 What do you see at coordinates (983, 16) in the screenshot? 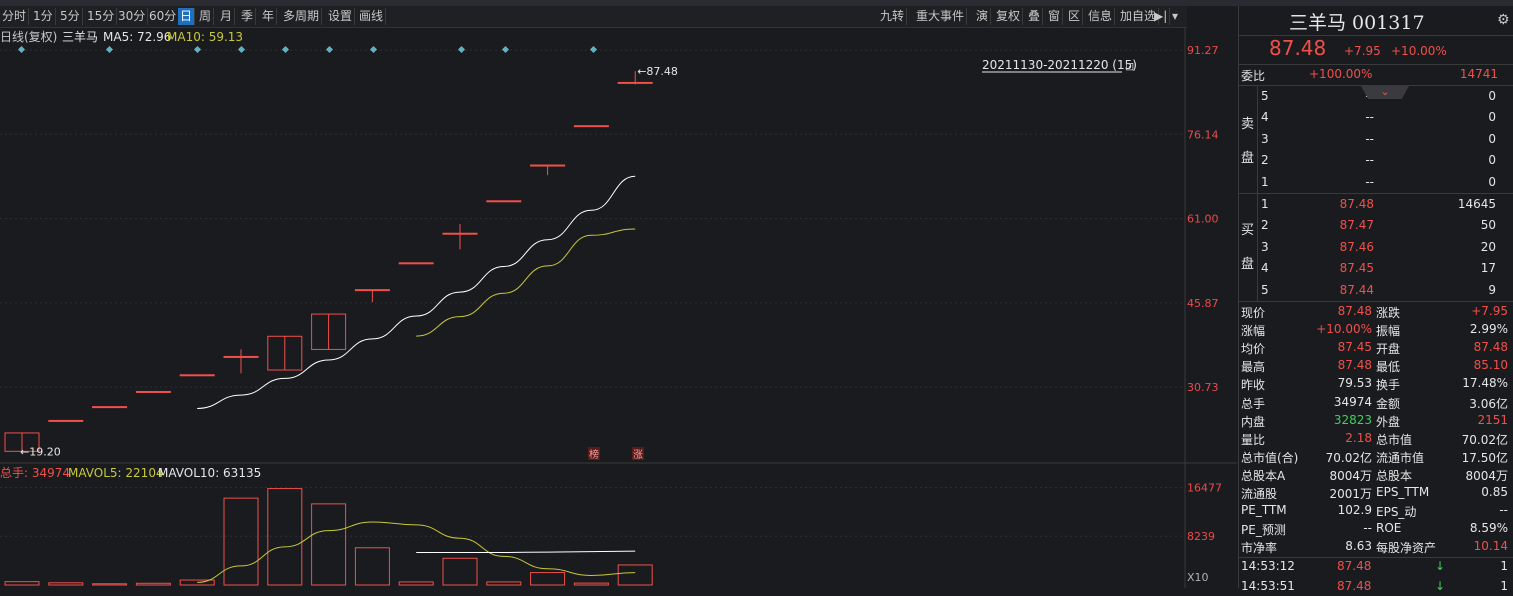
I see `toolbar-button: 演` at bounding box center [983, 16].